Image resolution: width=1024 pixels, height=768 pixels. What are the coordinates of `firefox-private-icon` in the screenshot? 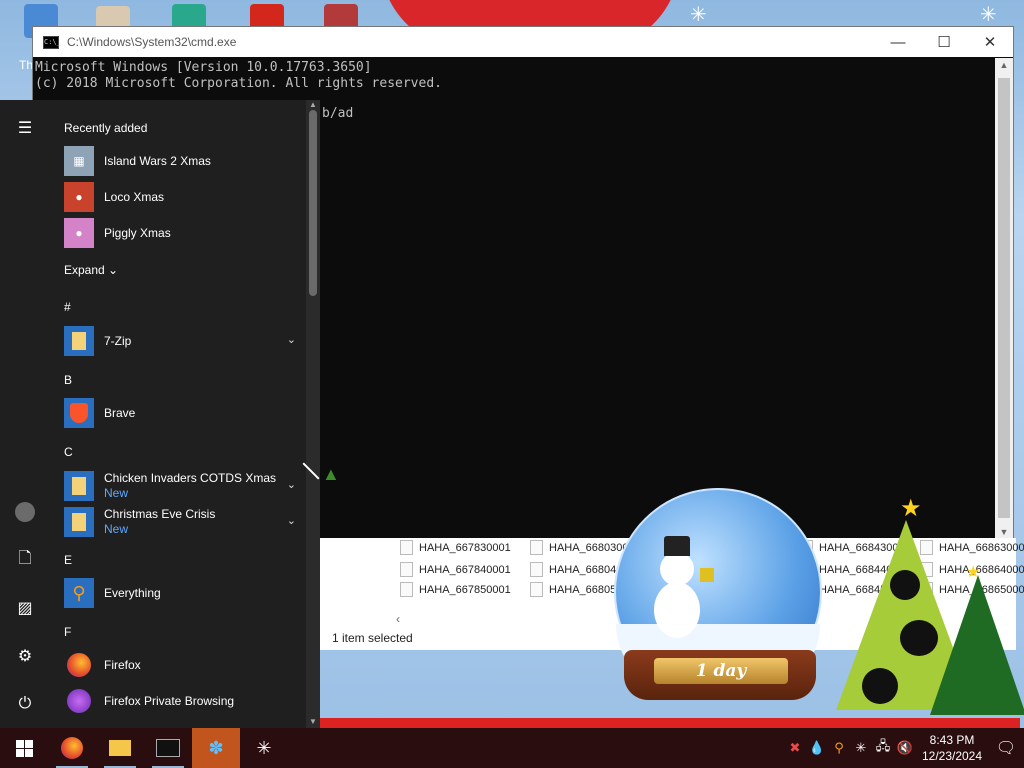 It's located at (79, 701).